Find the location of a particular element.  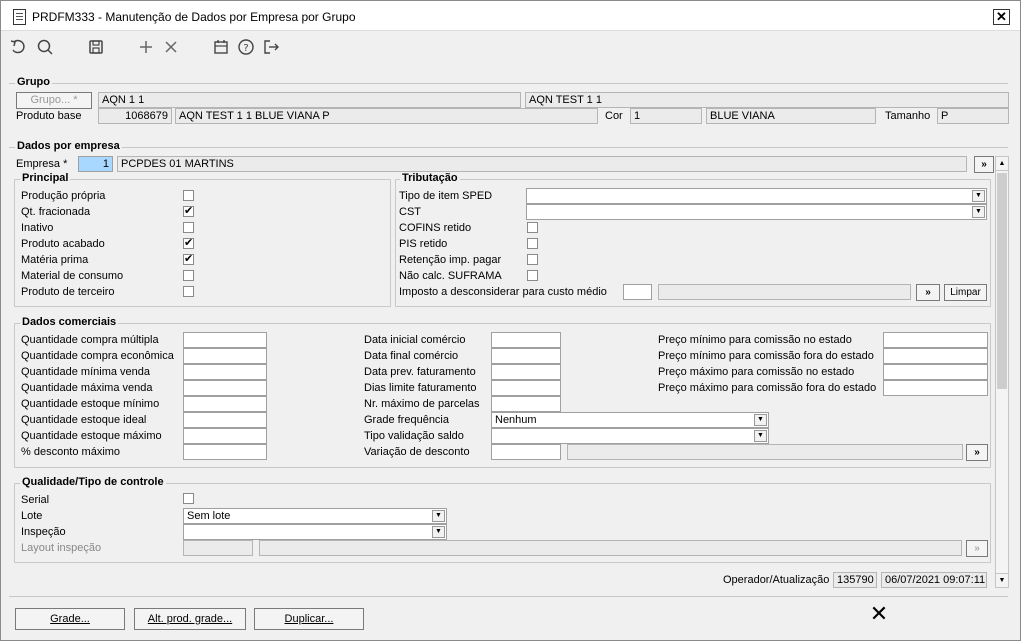

layout-inspecao-label: Layout inspeção is located at coordinates (61, 548).